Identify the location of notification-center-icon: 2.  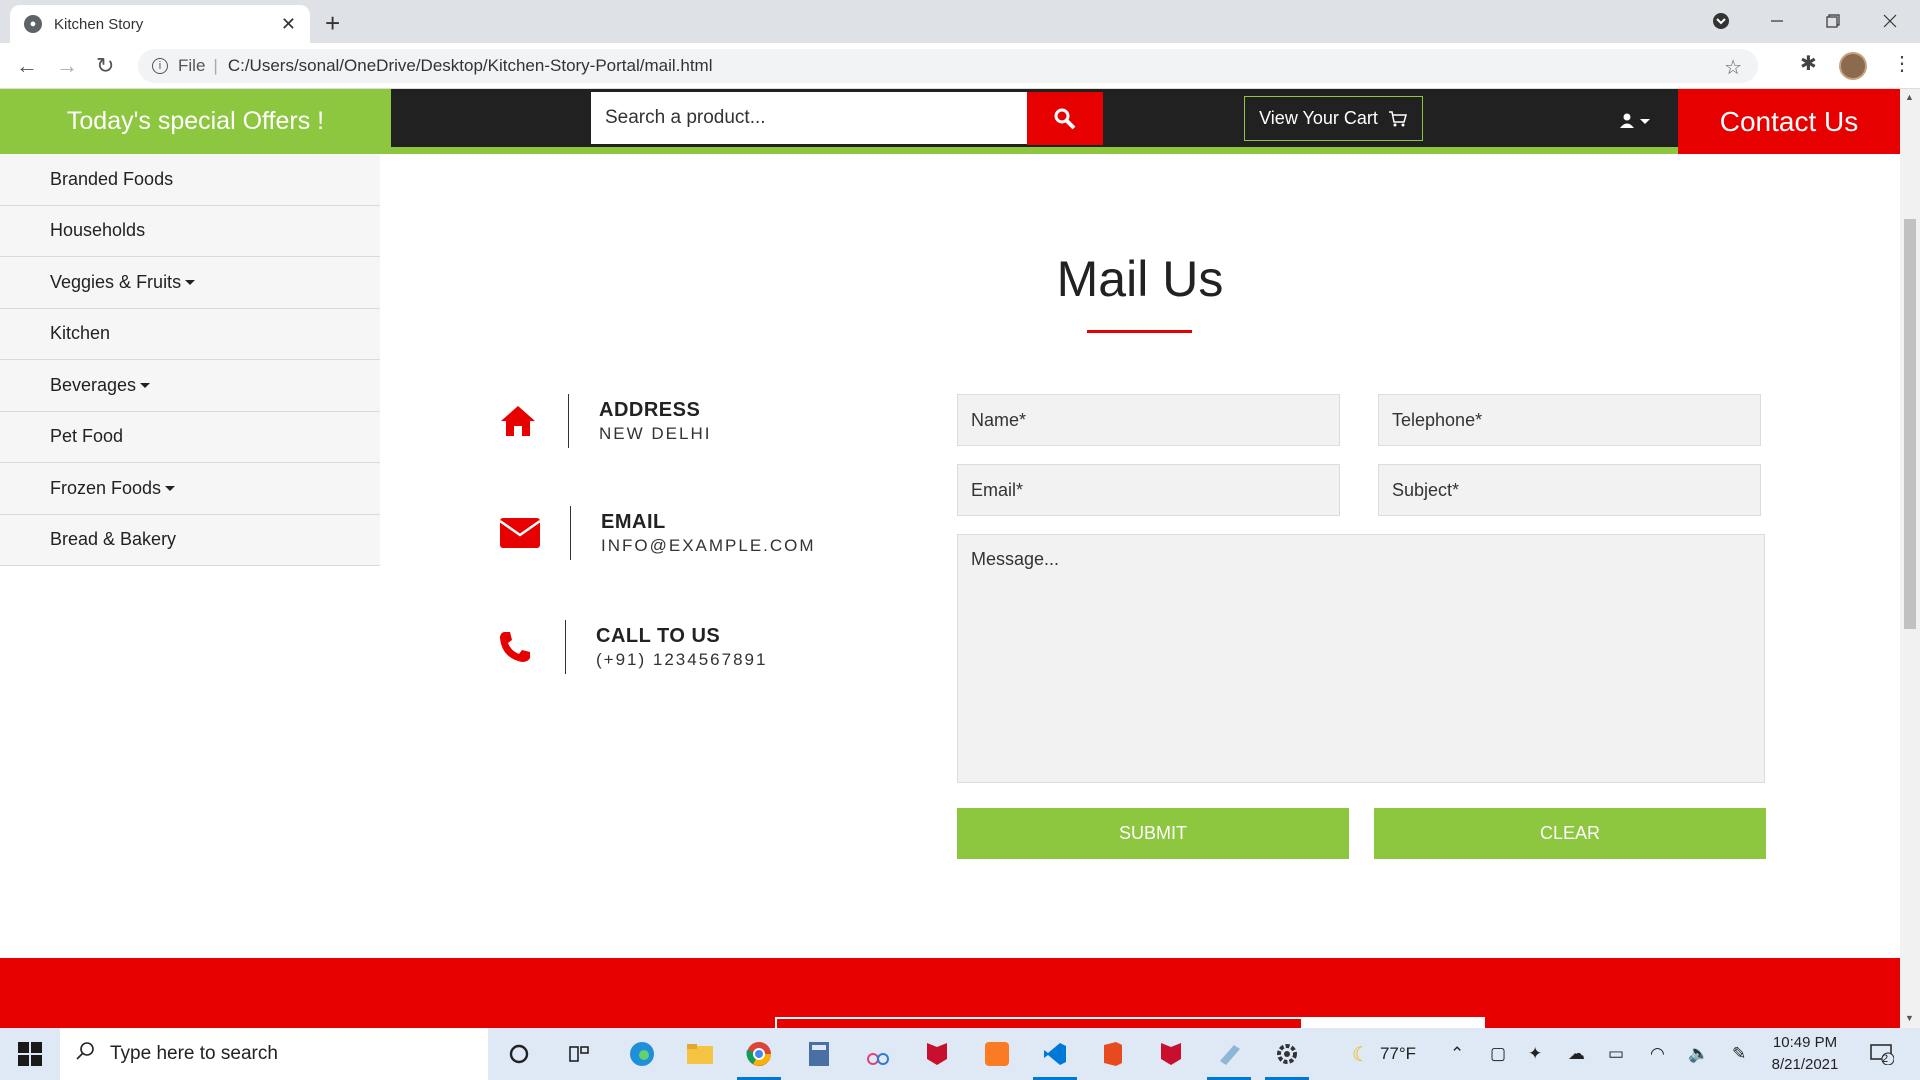
(1882, 1054).